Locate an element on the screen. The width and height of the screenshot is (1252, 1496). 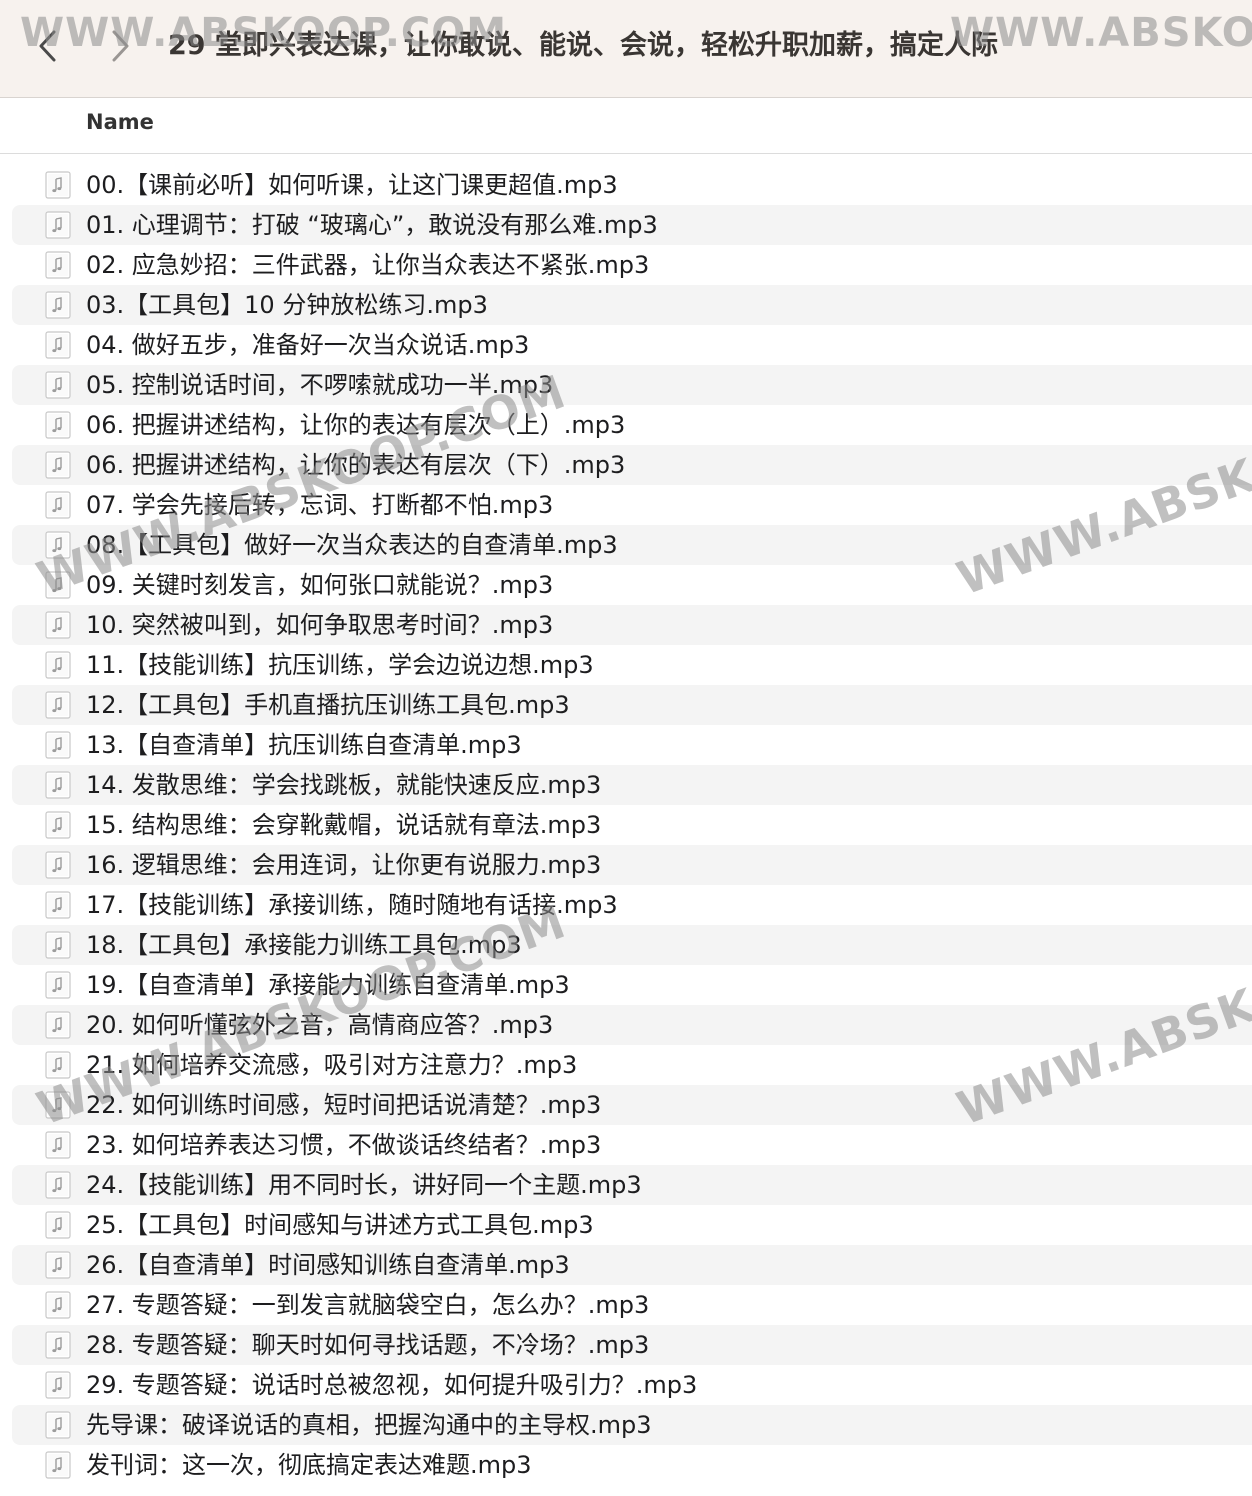
file-row: 21. 如何培养交流感，吸引对方注意力？.mp3 is located at coordinates (632, 1065).